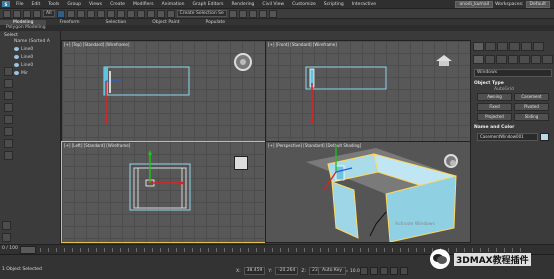 The height and width of the screenshot is (279, 554). What do you see at coordinates (160, 13) in the screenshot?
I see `mirror-icon` at bounding box center [160, 13].